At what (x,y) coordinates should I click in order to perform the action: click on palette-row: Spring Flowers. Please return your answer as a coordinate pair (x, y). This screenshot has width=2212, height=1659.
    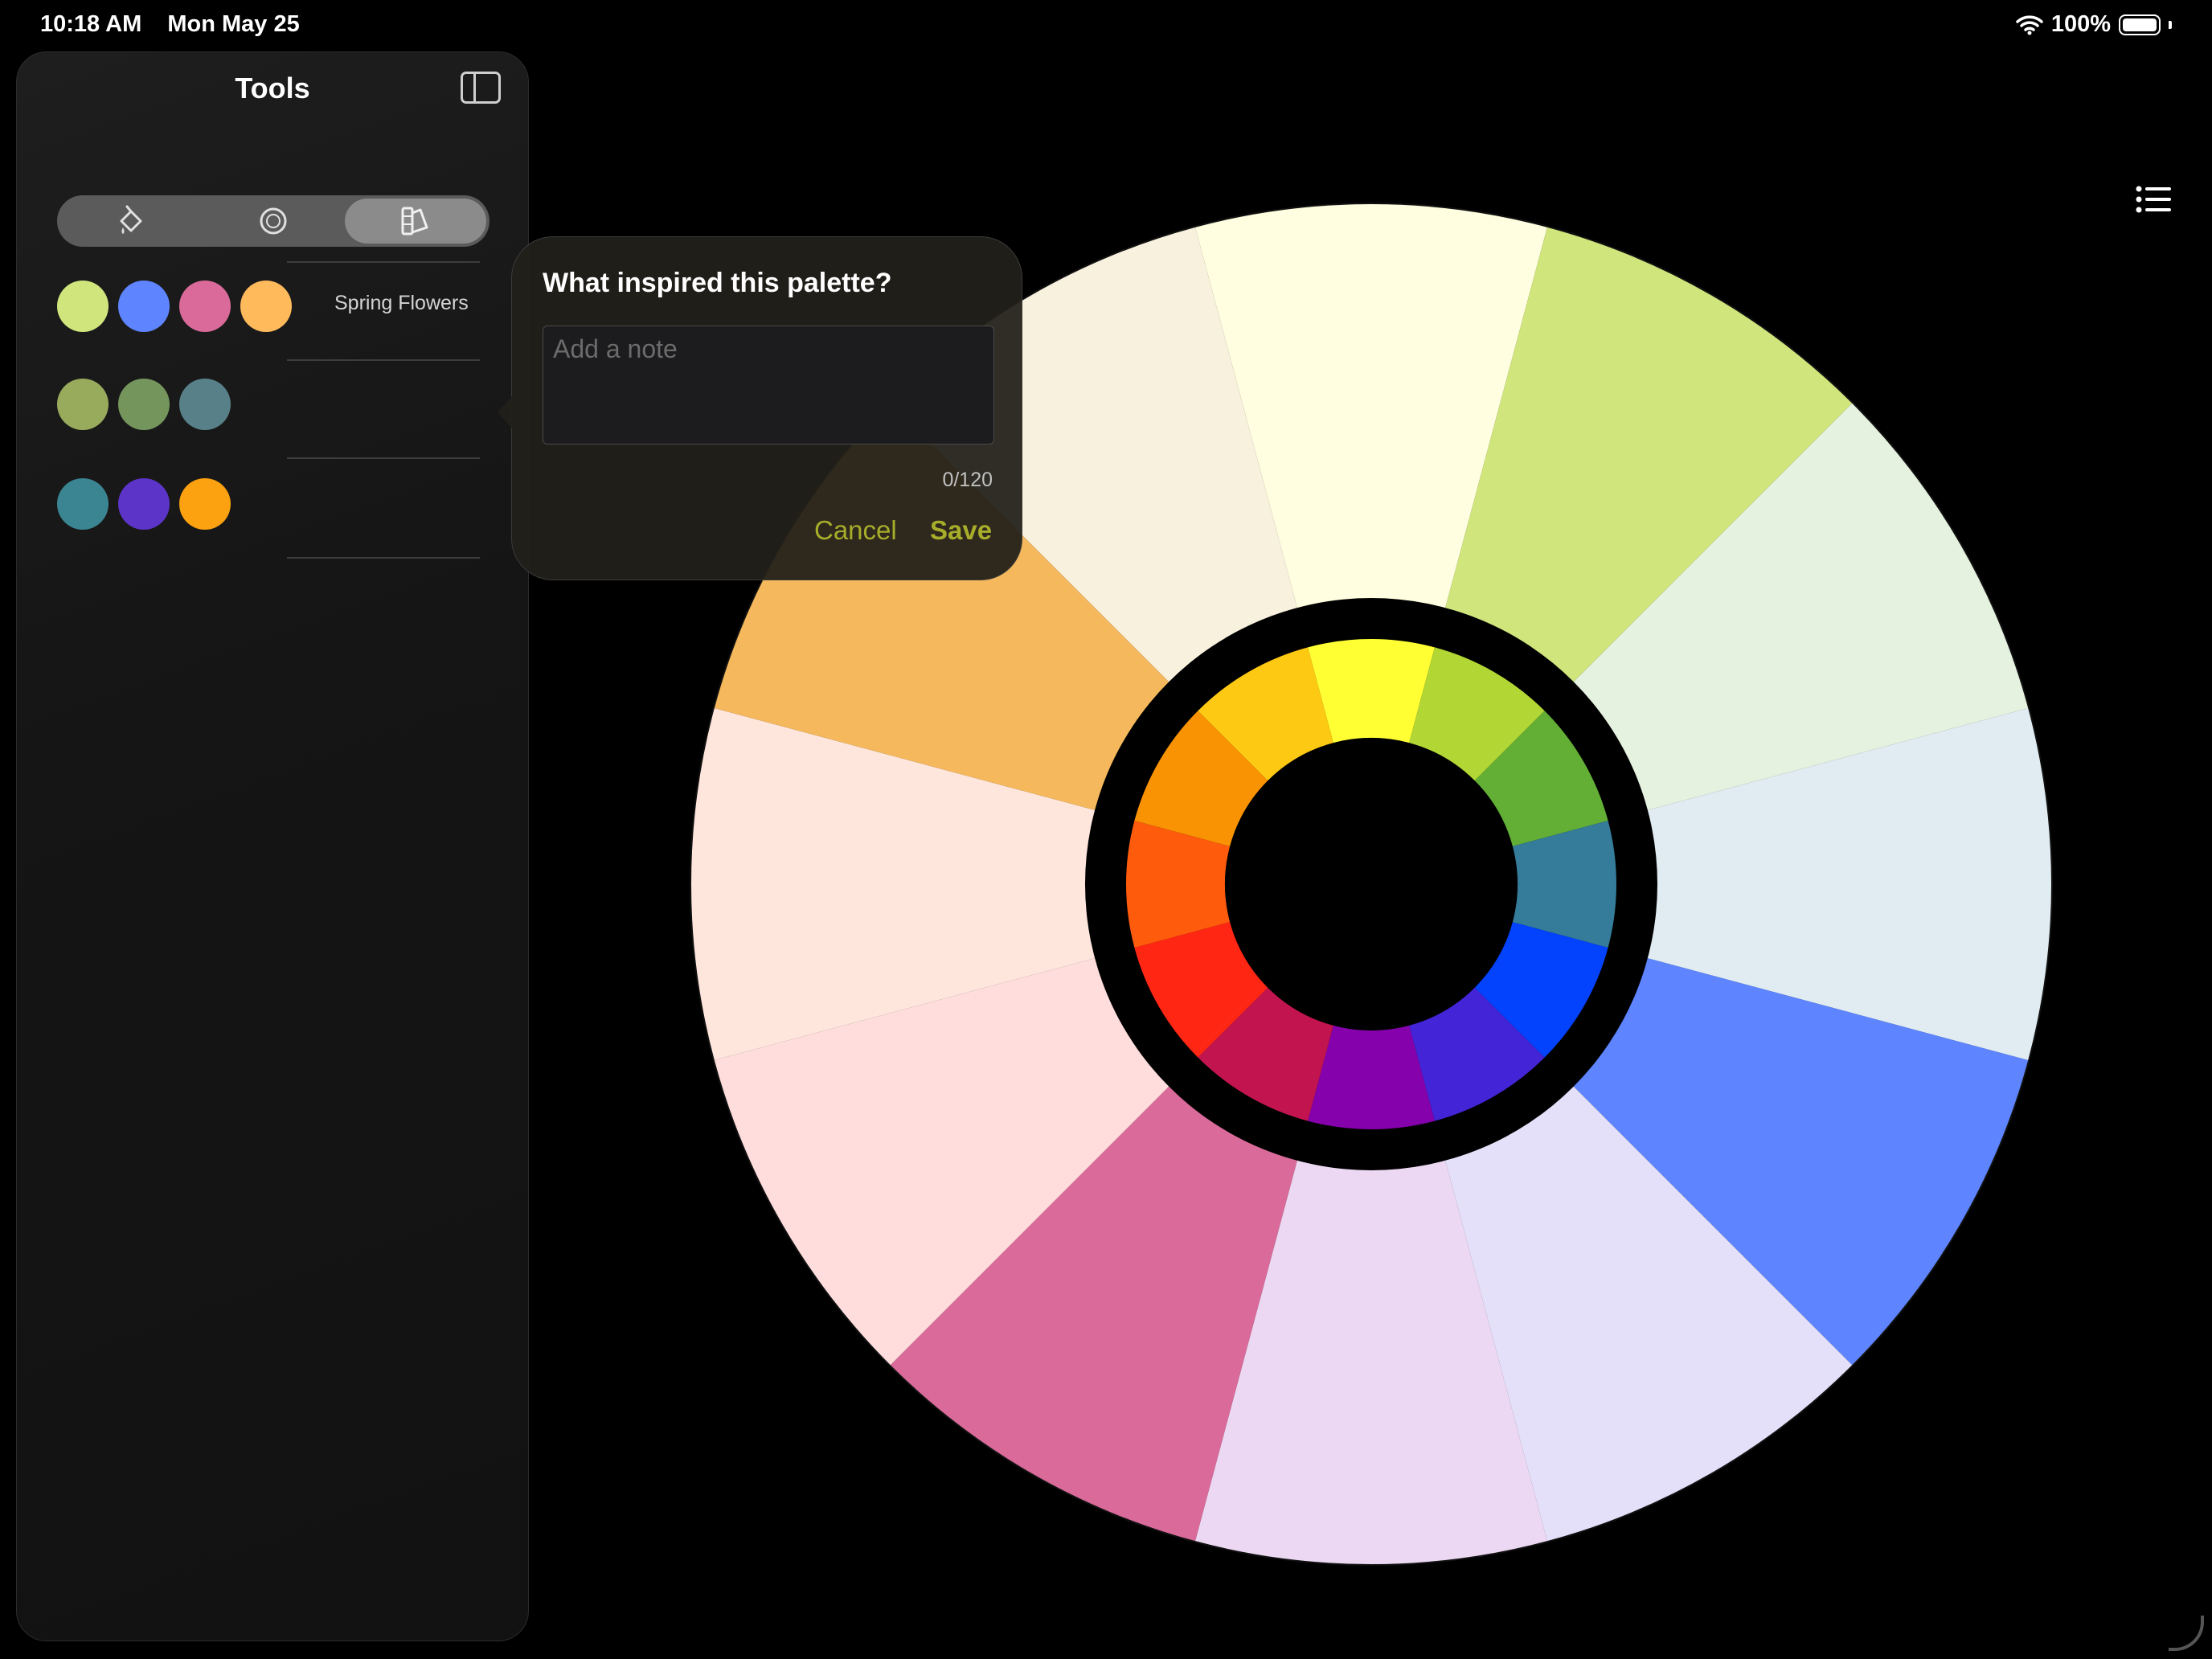
    Looking at the image, I should click on (294, 309).